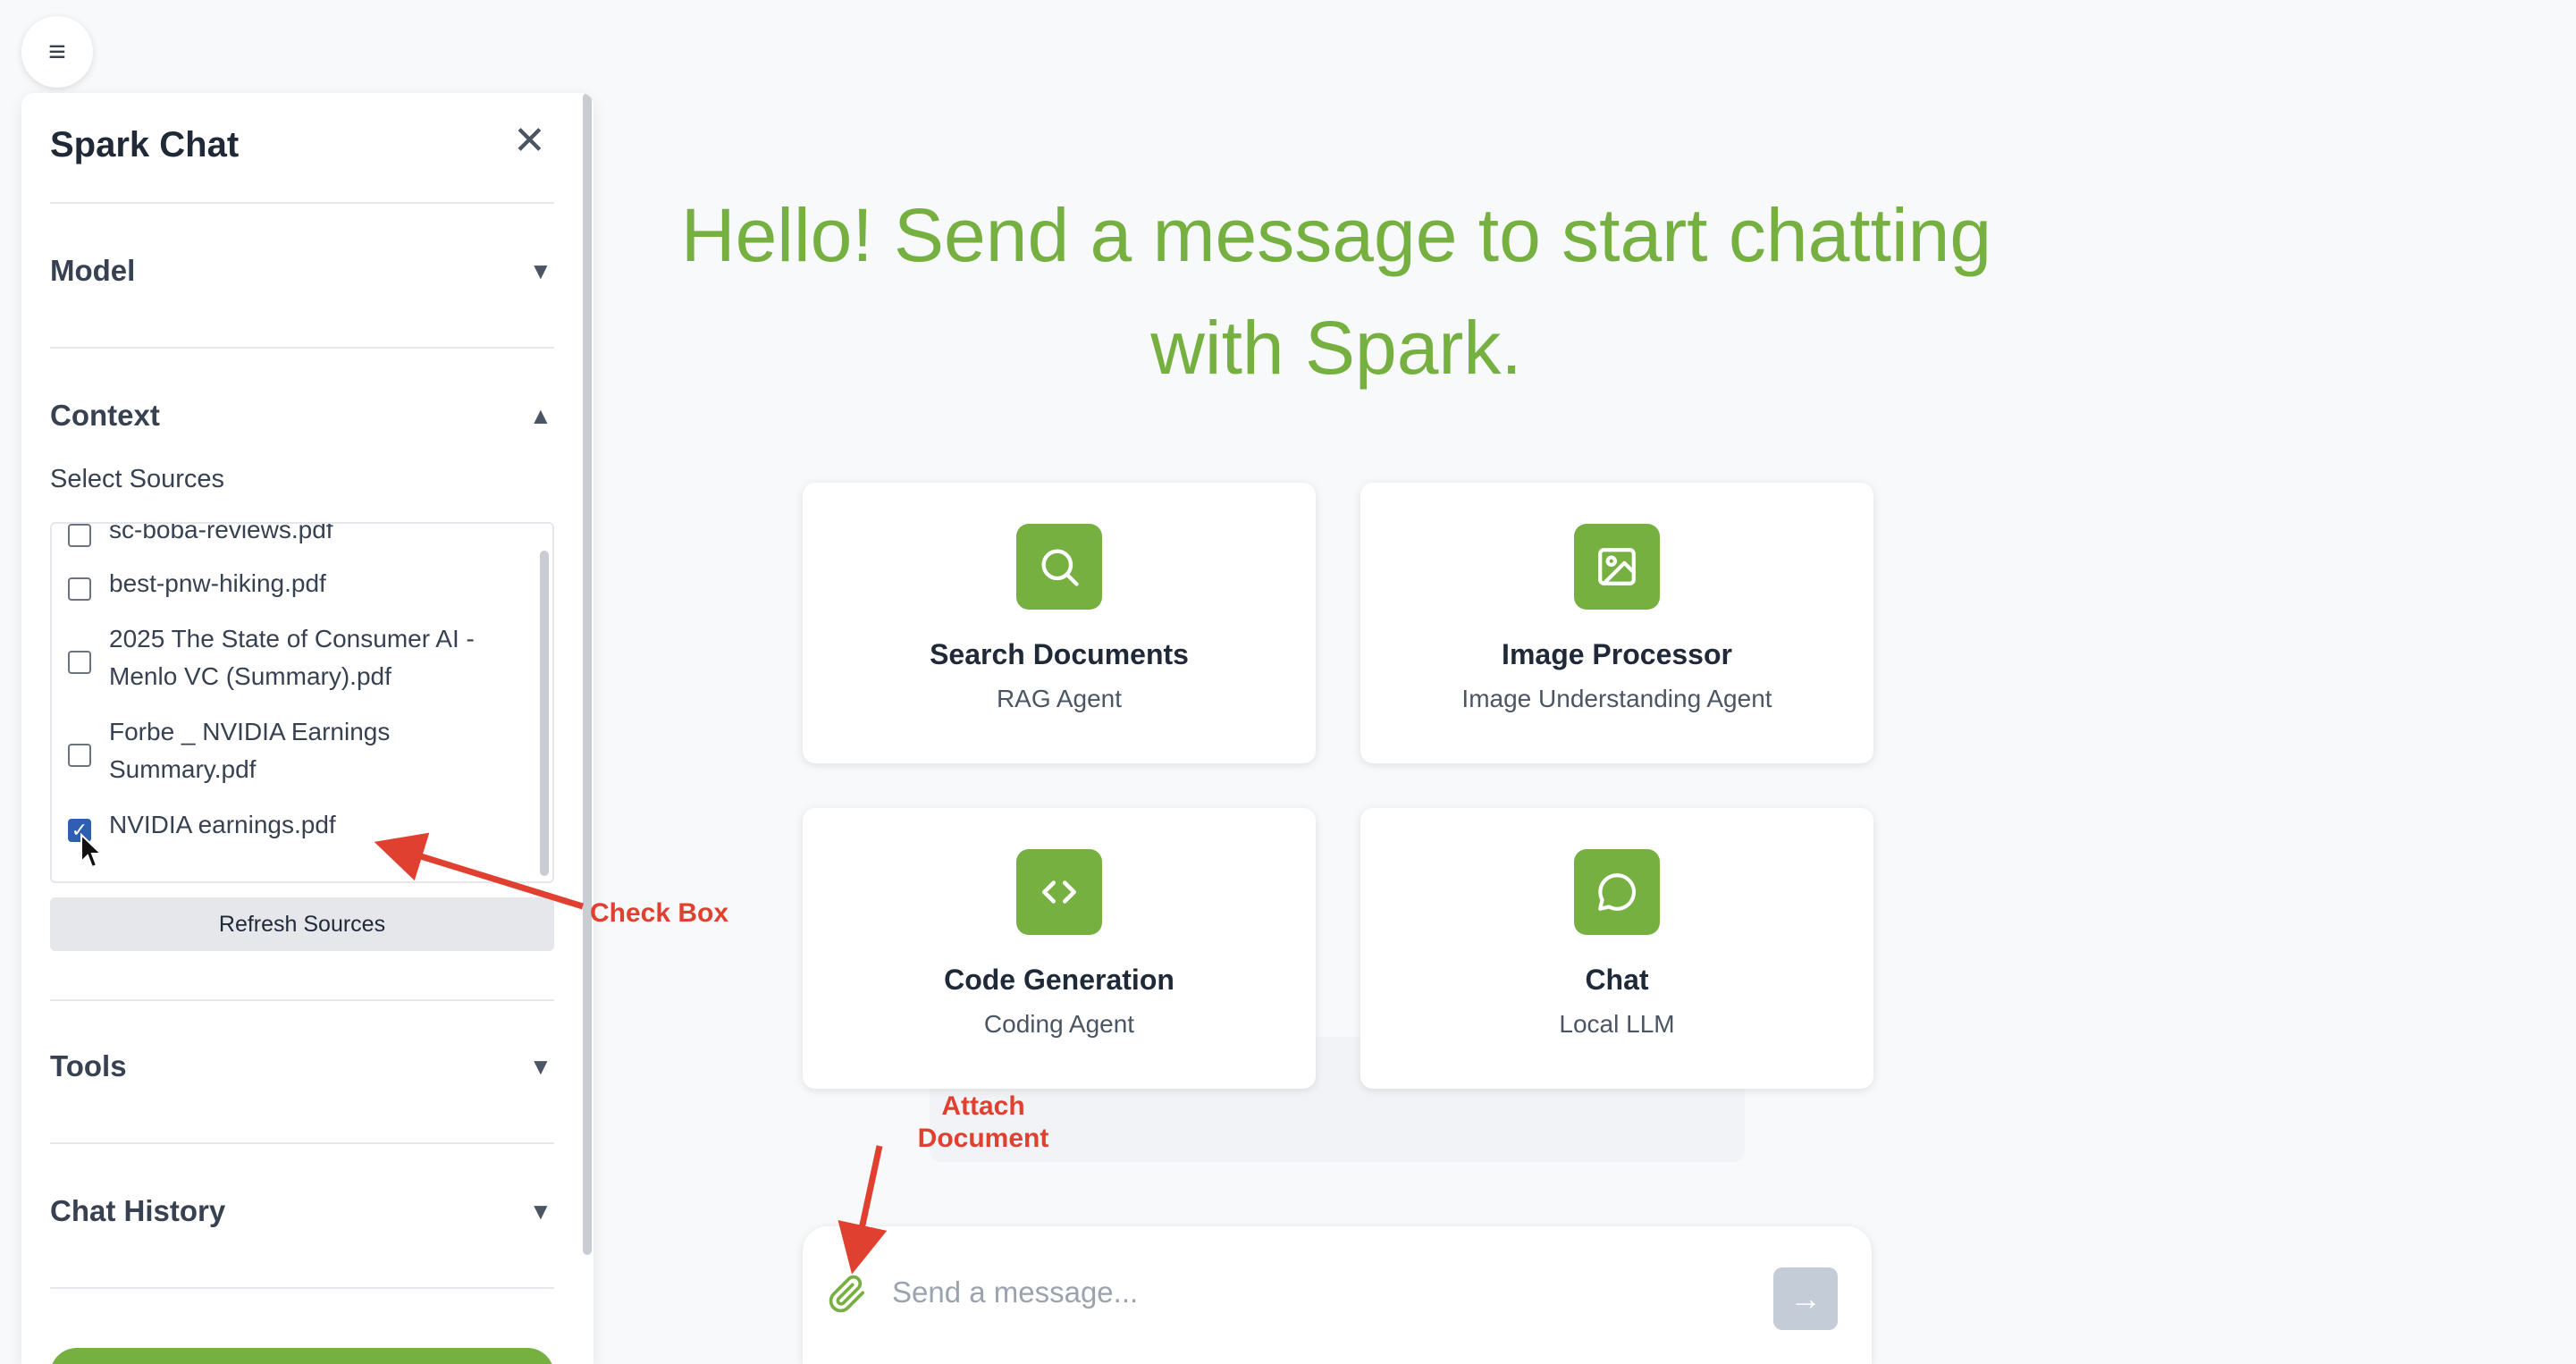 The width and height of the screenshot is (2576, 1364). What do you see at coordinates (89, 1066) in the screenshot?
I see `section-tools-title: Tools` at bounding box center [89, 1066].